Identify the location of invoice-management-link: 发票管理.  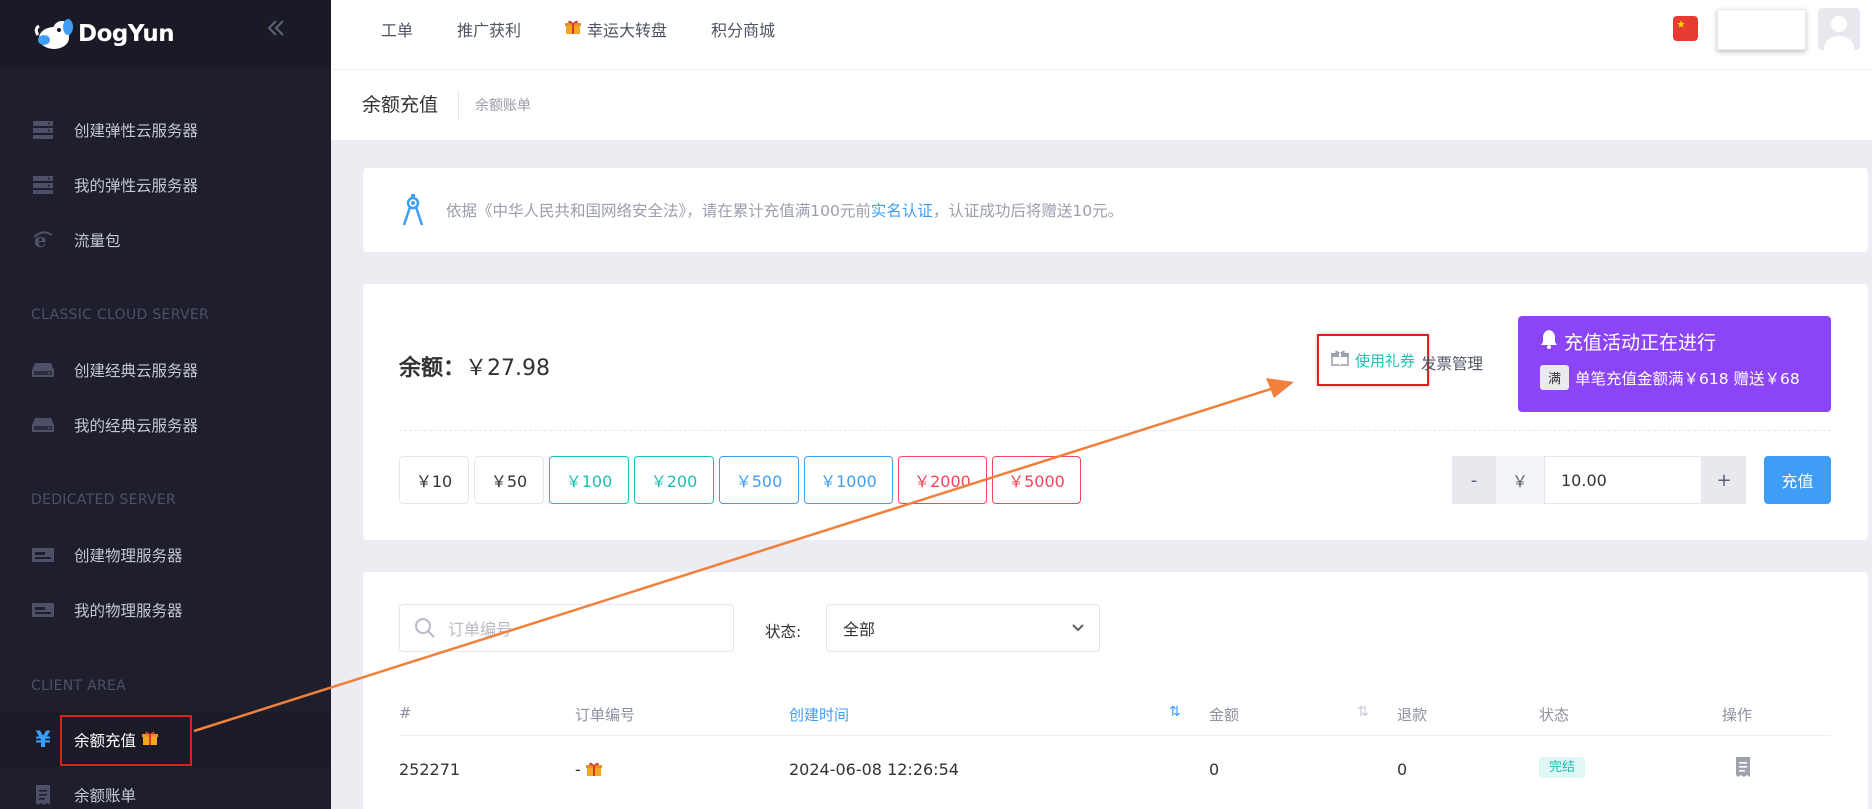
(1452, 363).